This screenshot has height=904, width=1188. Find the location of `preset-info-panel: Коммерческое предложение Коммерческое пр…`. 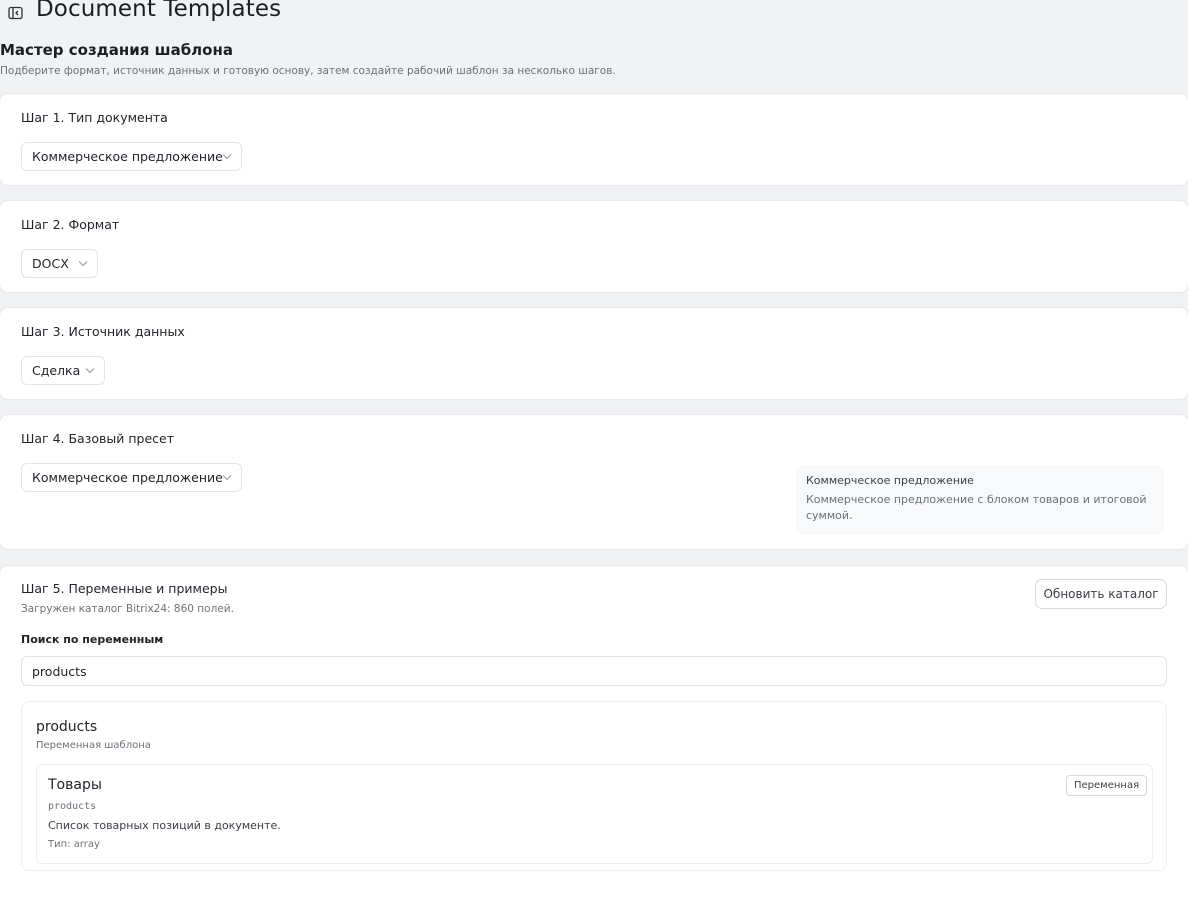

preset-info-panel: Коммерческое предложение Коммерческое пр… is located at coordinates (980, 500).